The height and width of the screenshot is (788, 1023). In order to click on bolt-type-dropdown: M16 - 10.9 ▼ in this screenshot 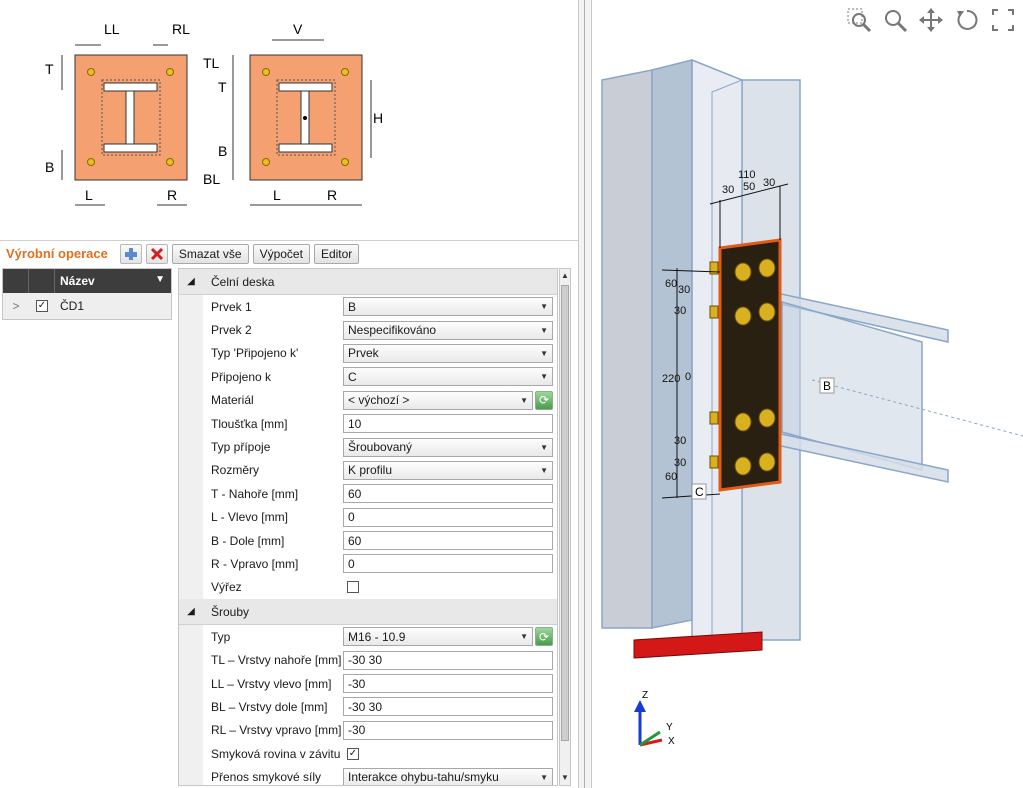, I will do `click(438, 637)`.